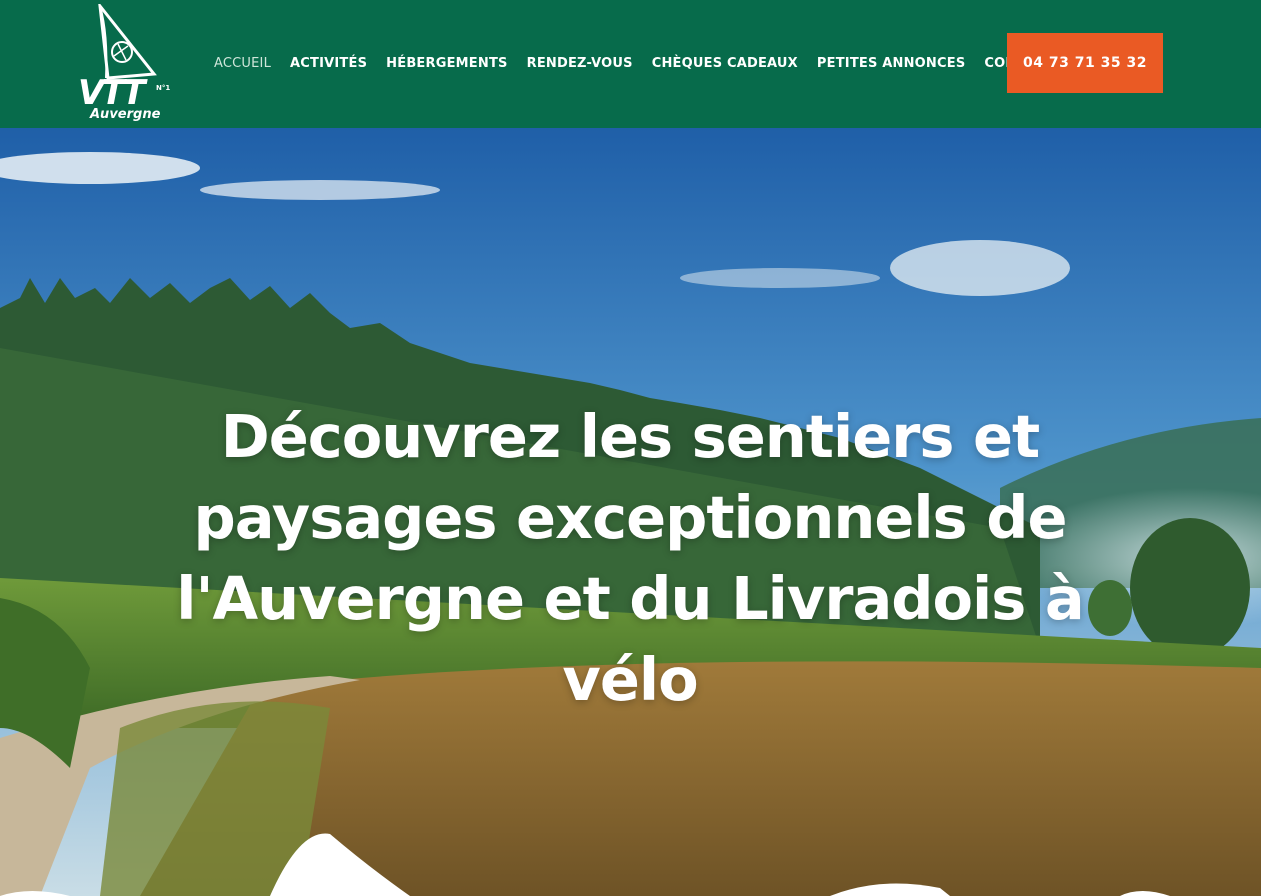 This screenshot has width=1261, height=896. Describe the element at coordinates (127, 40) in the screenshot. I see `windsurf-sail-icon` at that location.